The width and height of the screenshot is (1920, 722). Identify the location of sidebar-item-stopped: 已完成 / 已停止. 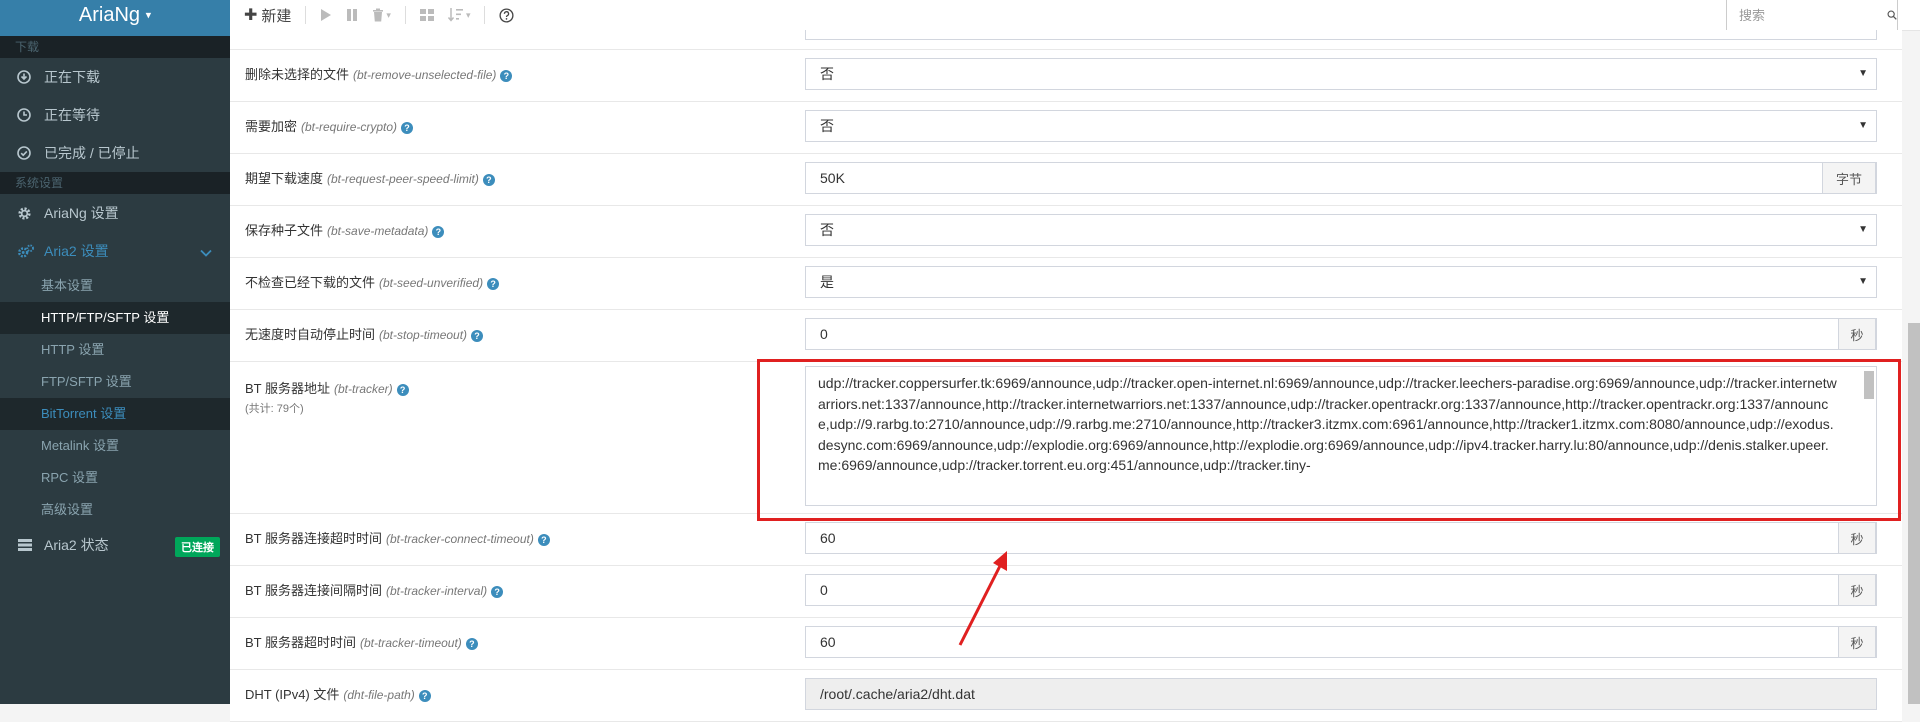
(115, 153).